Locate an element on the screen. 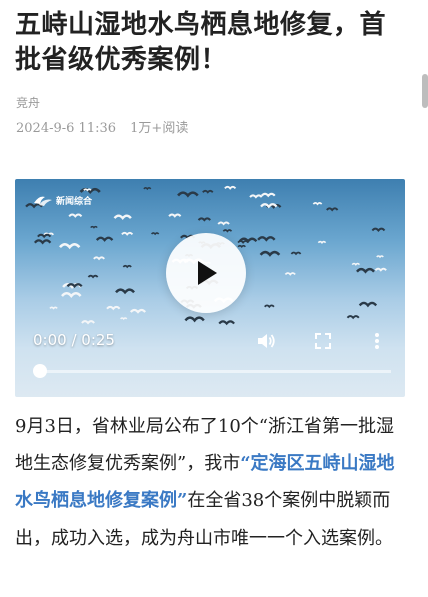 The height and width of the screenshot is (597, 428). author-name: 竞舟 is located at coordinates (28, 102).